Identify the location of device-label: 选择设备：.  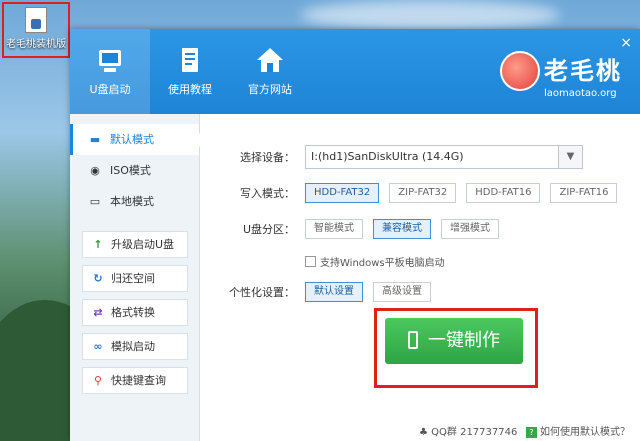
(267, 157).